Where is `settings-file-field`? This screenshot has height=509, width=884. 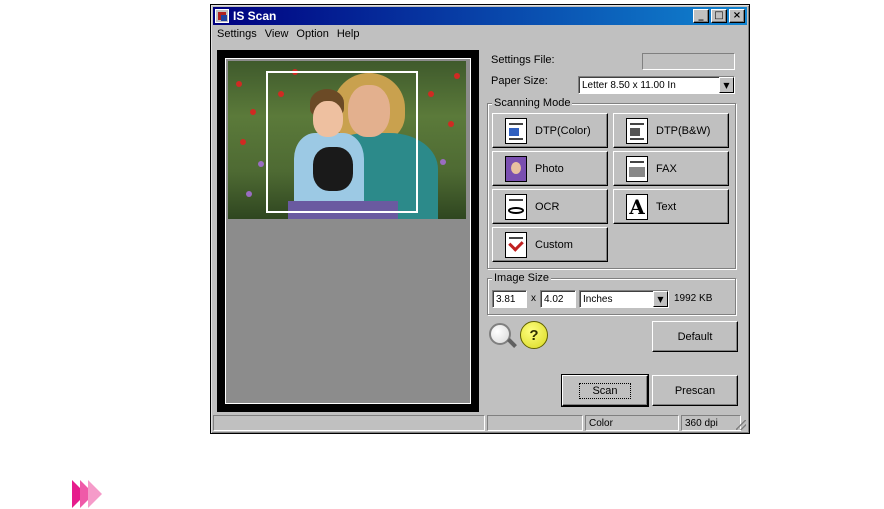 settings-file-field is located at coordinates (688, 61).